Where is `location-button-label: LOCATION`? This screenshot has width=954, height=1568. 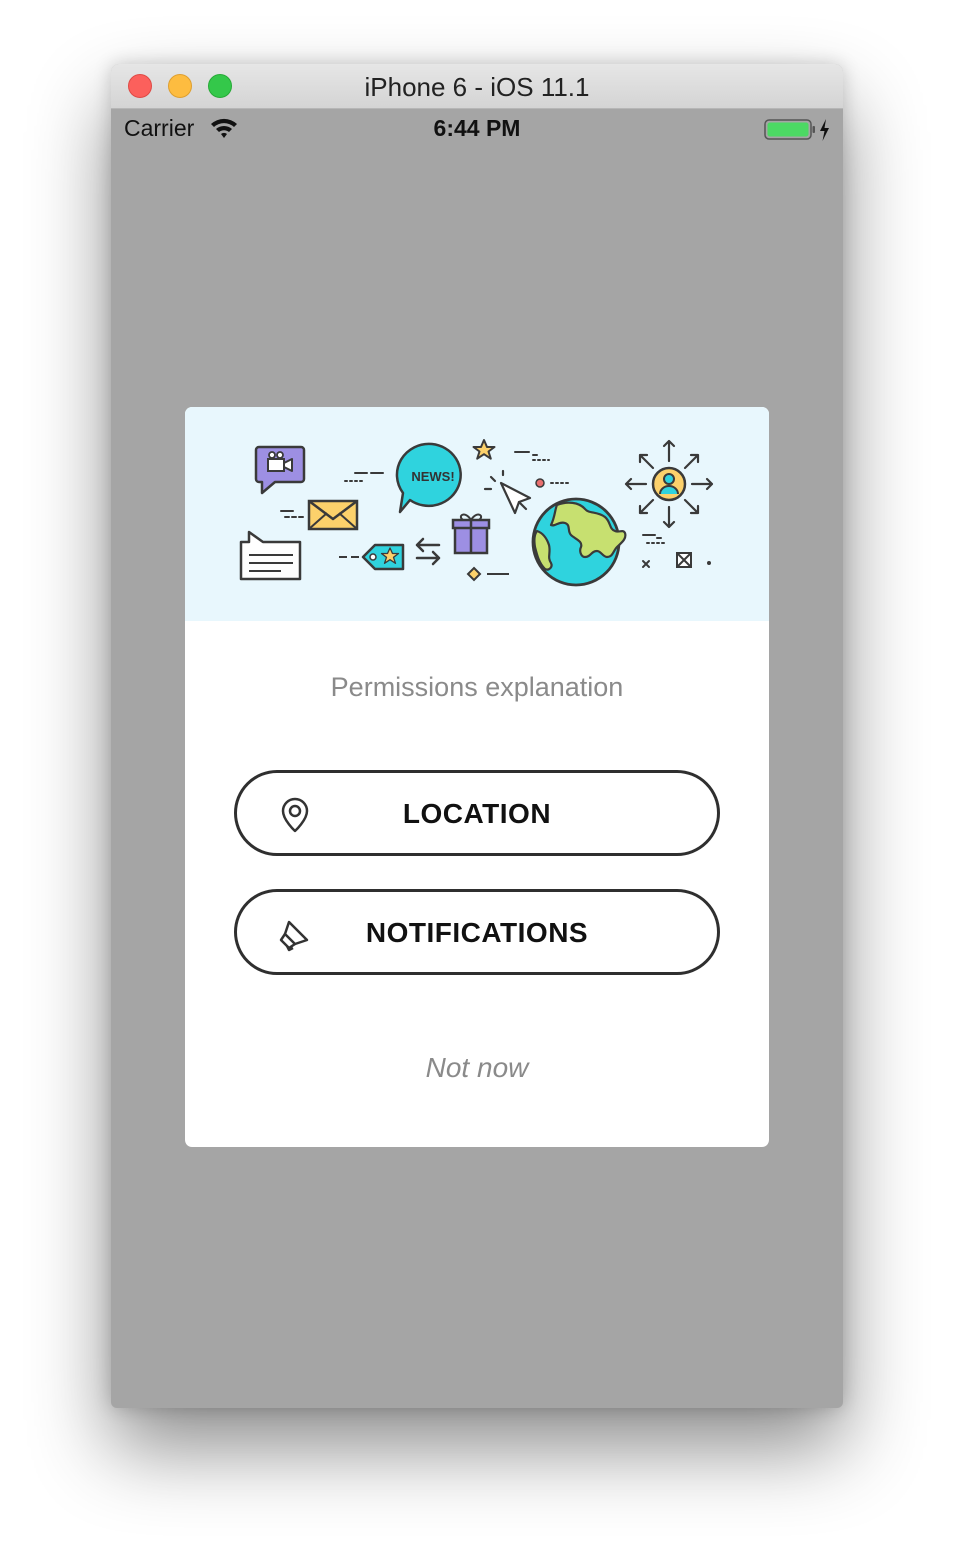
location-button-label: LOCATION is located at coordinates (477, 813).